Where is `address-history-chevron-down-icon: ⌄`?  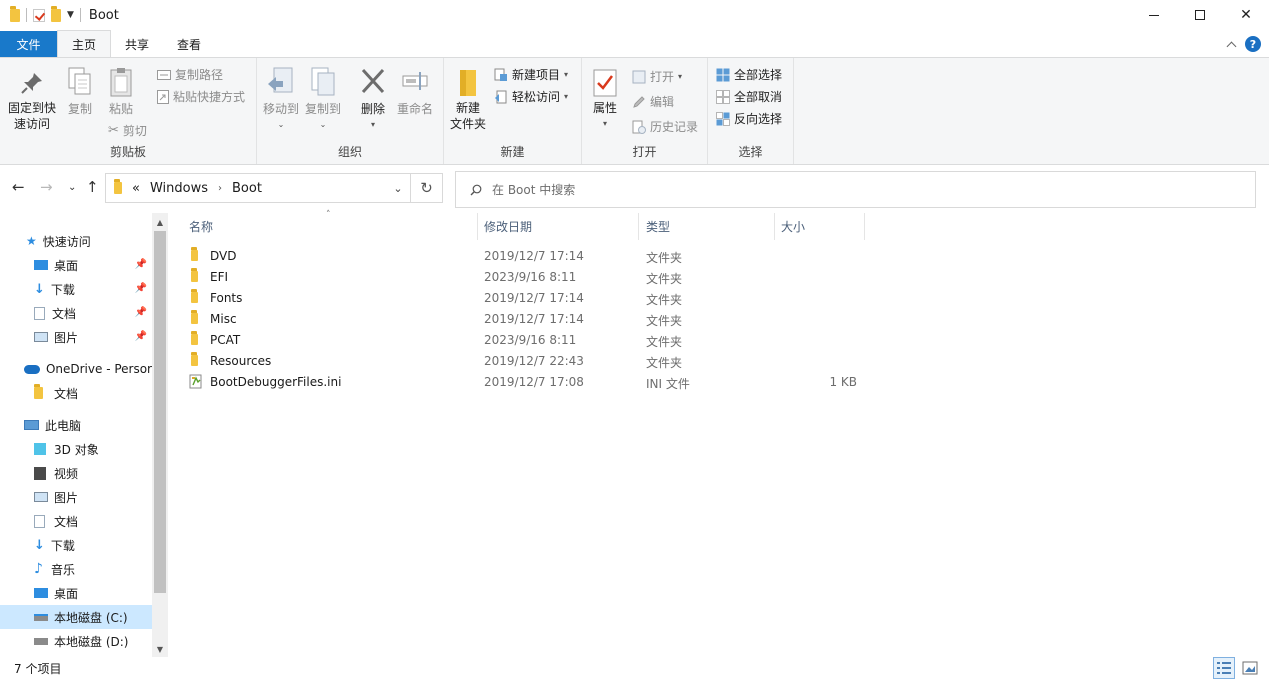 address-history-chevron-down-icon: ⌄ is located at coordinates (398, 188).